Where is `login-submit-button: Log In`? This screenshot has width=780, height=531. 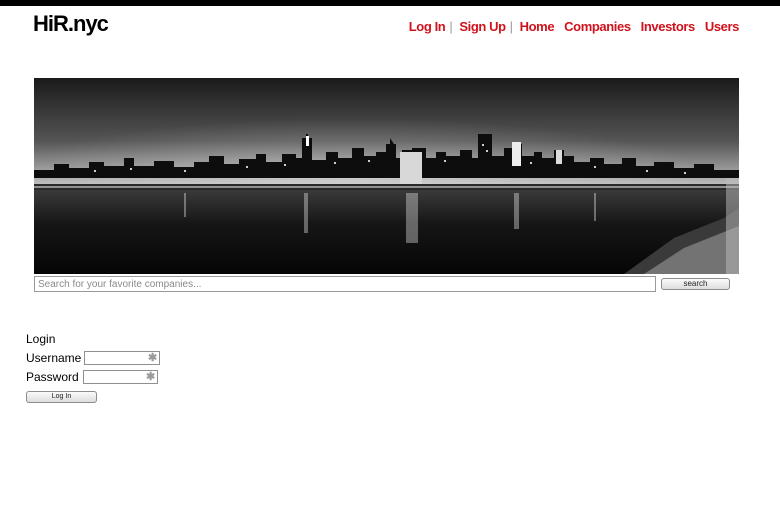
login-submit-button: Log In is located at coordinates (61, 397).